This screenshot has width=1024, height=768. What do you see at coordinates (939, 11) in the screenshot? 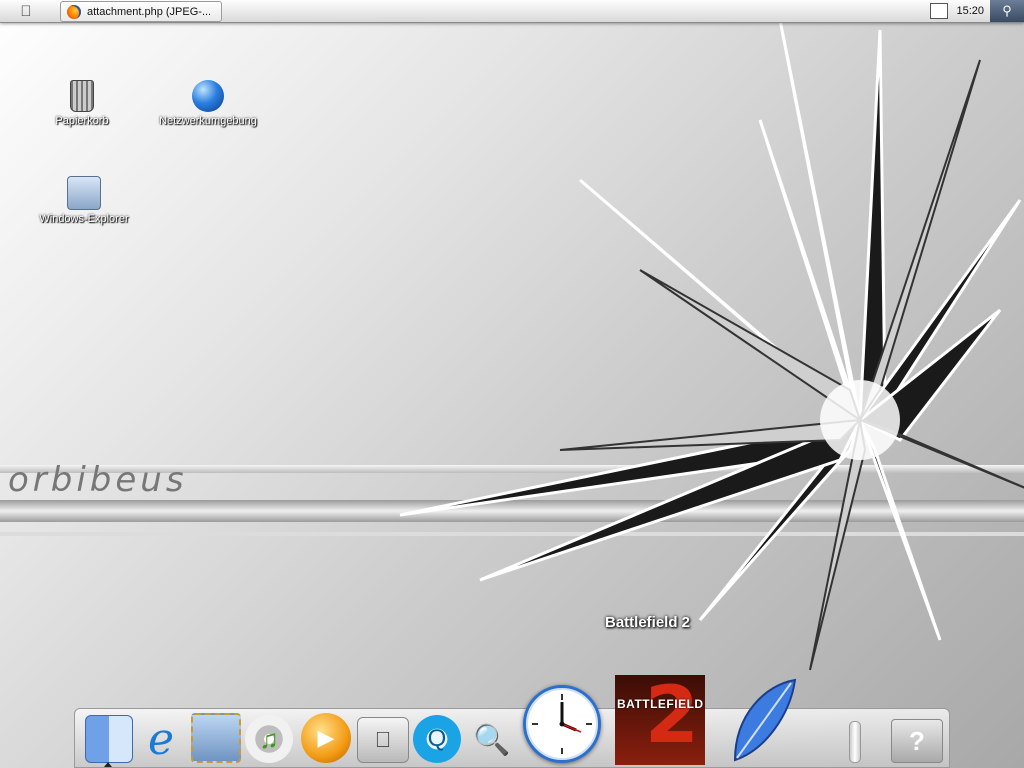
I see `network-icon` at bounding box center [939, 11].